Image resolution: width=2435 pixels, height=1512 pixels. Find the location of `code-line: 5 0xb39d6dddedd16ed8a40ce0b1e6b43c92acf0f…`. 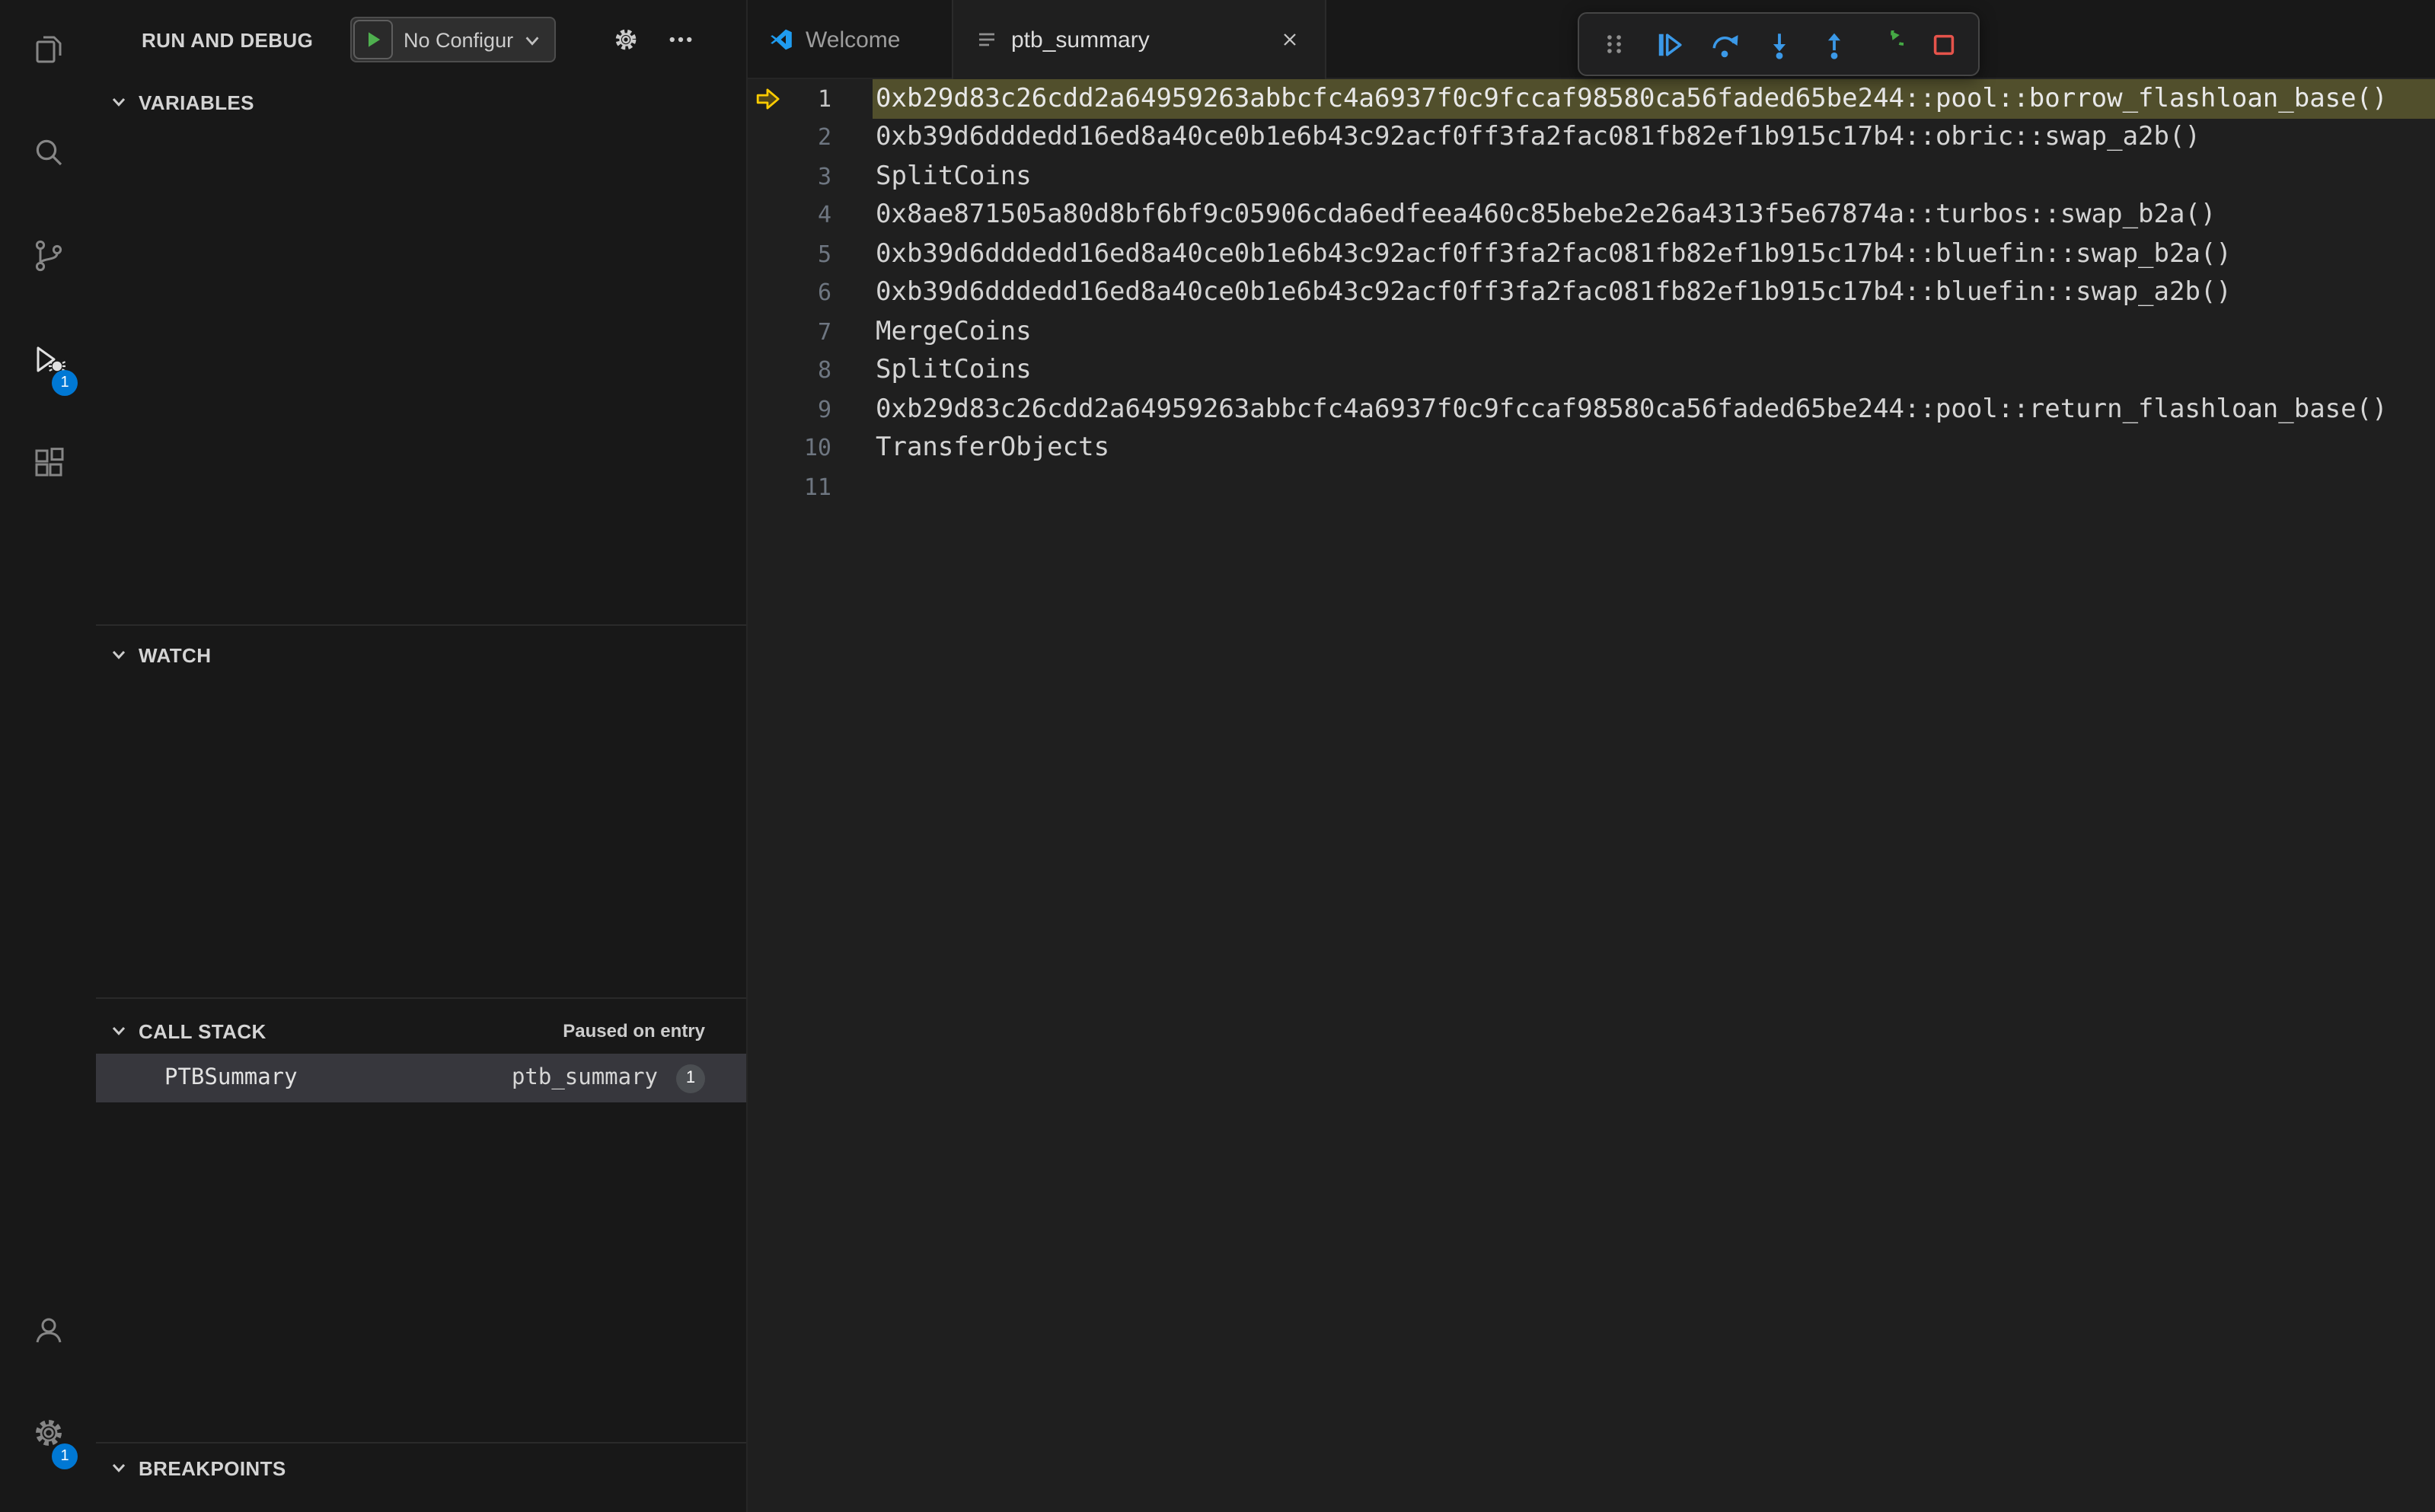

code-line: 5 0xb39d6dddedd16ed8a40ce0b1e6b43c92acf0f… is located at coordinates (1591, 253).